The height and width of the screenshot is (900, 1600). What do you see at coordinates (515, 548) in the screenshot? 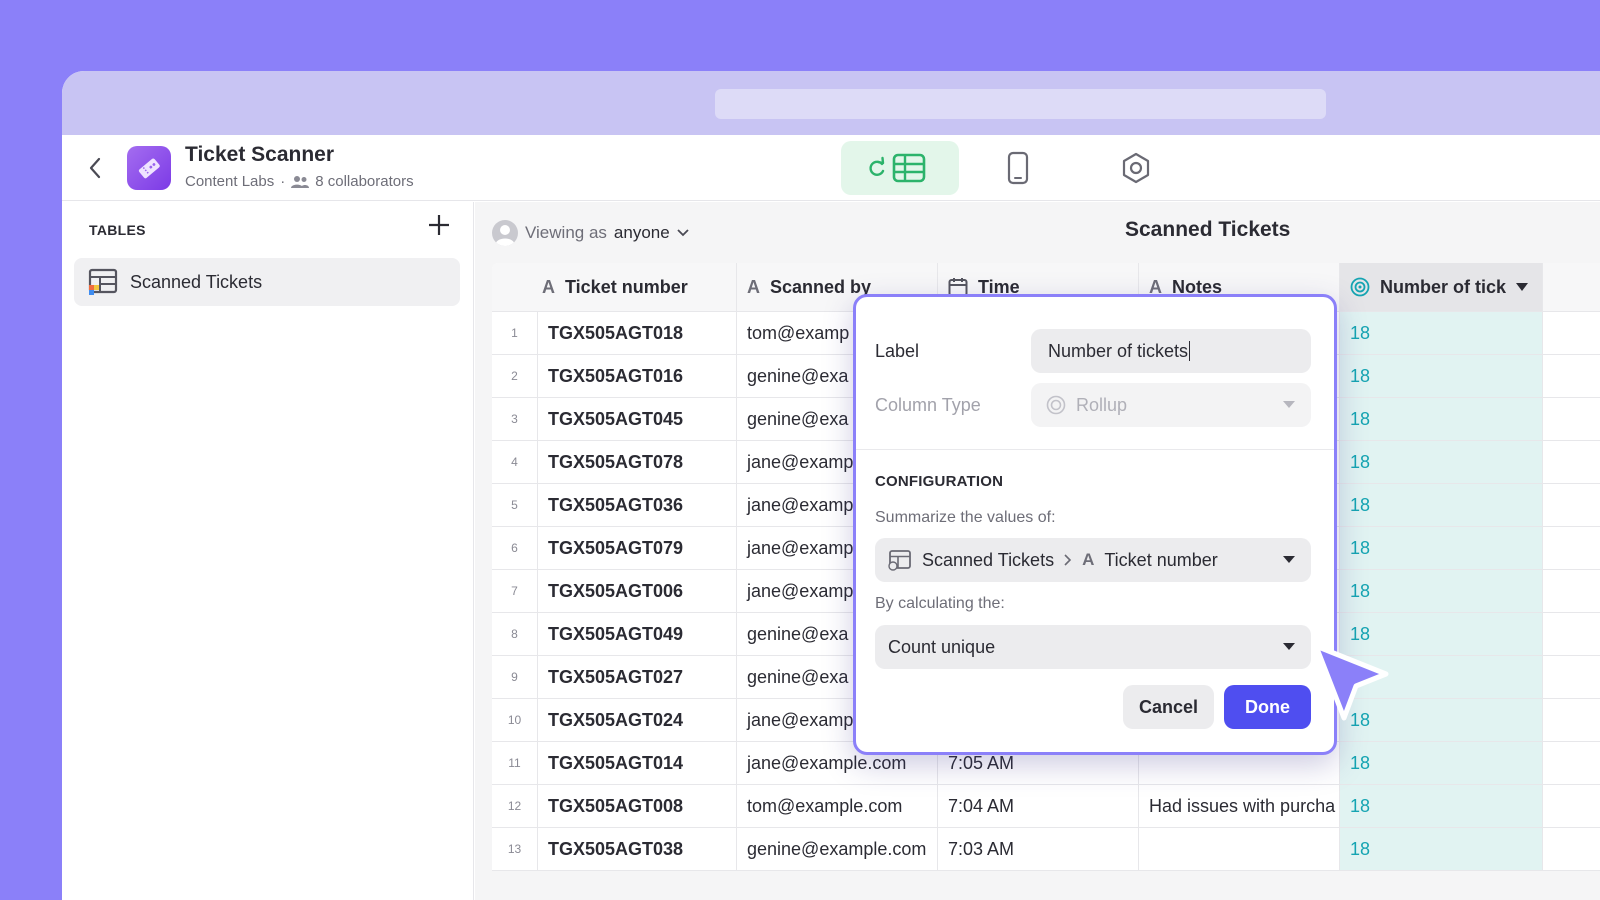
I see `row-index: 6` at bounding box center [515, 548].